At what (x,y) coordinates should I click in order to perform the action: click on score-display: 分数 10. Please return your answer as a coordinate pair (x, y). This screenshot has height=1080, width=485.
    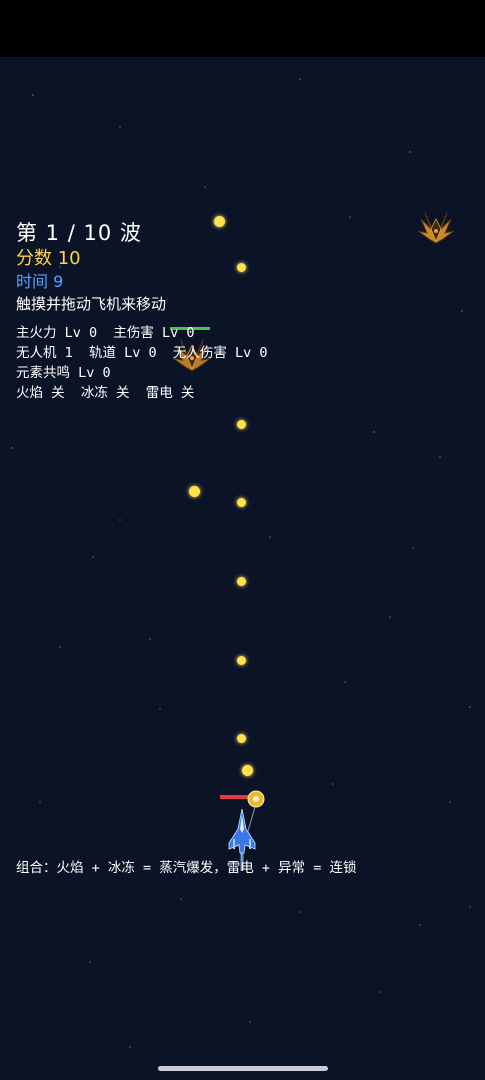
    Looking at the image, I should click on (48, 258).